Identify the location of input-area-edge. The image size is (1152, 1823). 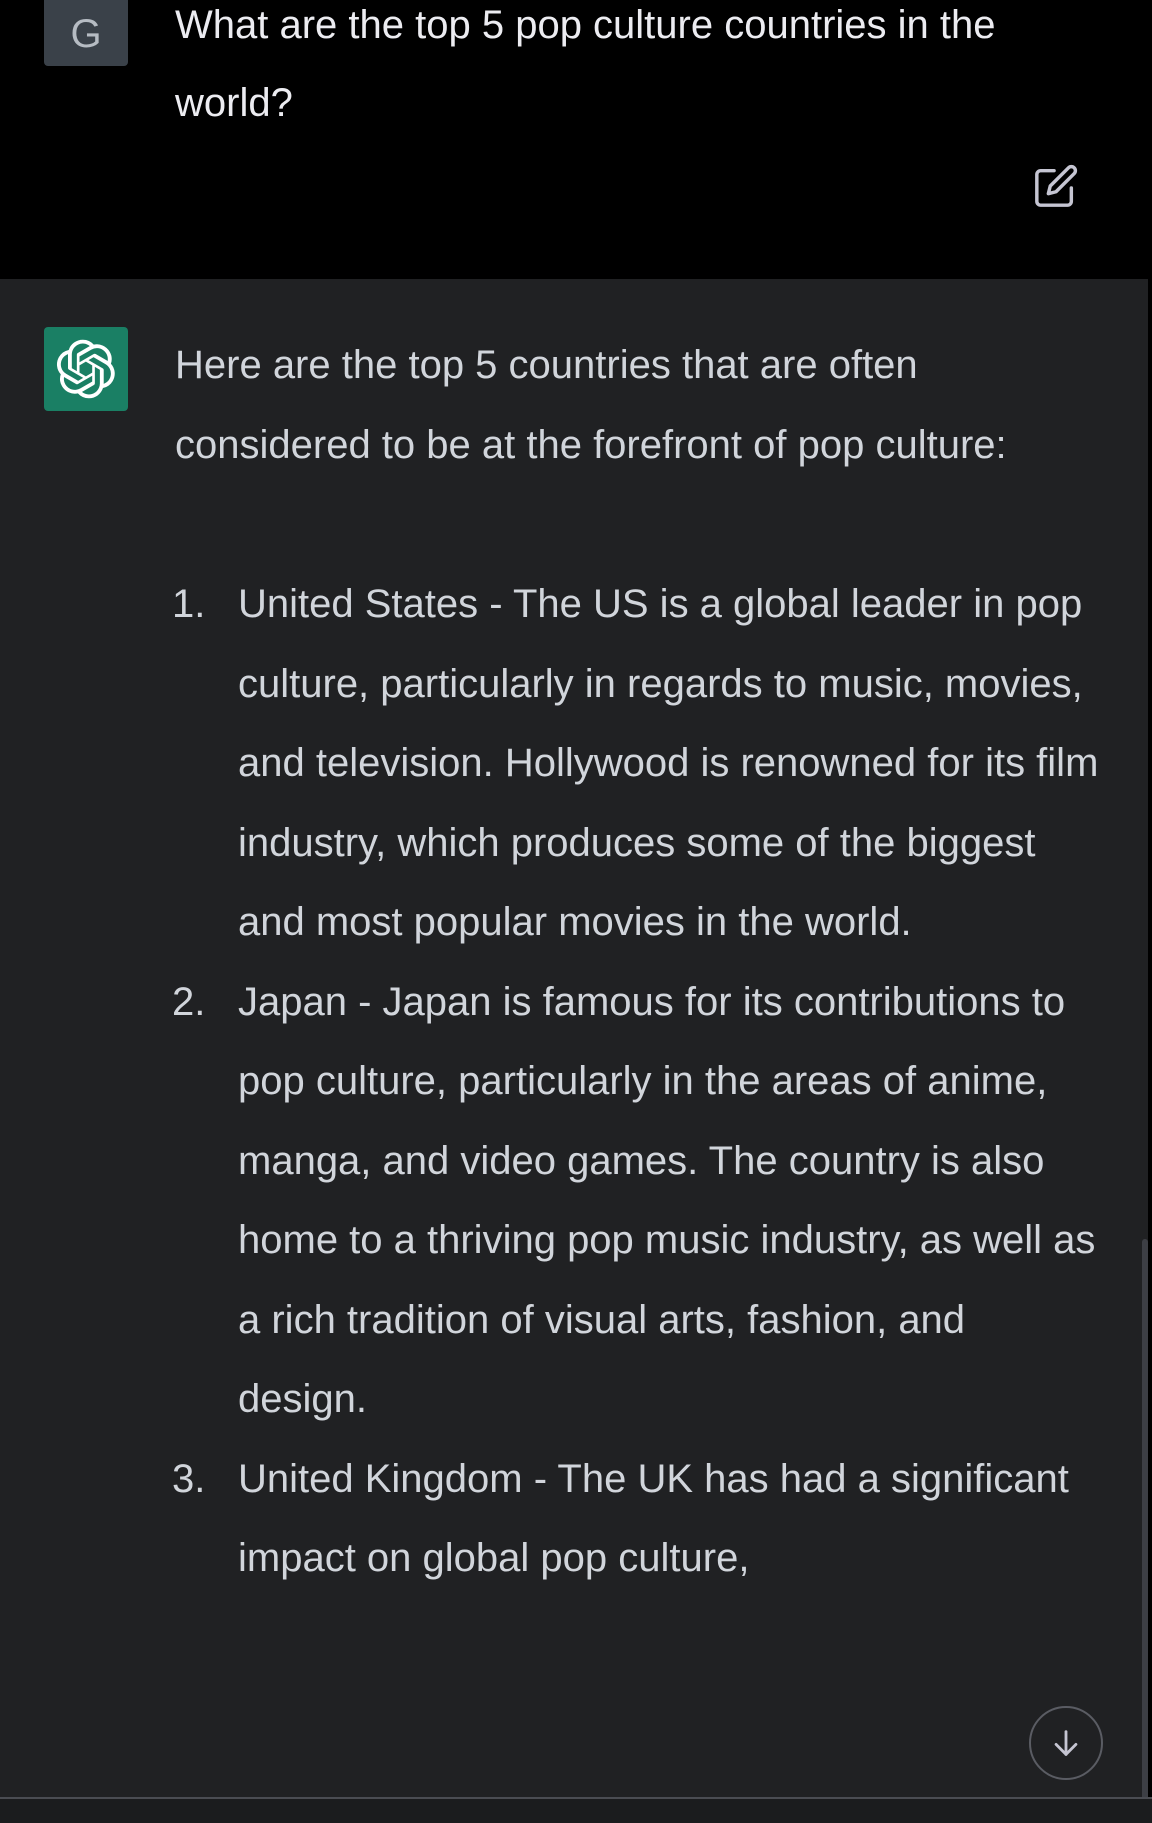
(576, 1811).